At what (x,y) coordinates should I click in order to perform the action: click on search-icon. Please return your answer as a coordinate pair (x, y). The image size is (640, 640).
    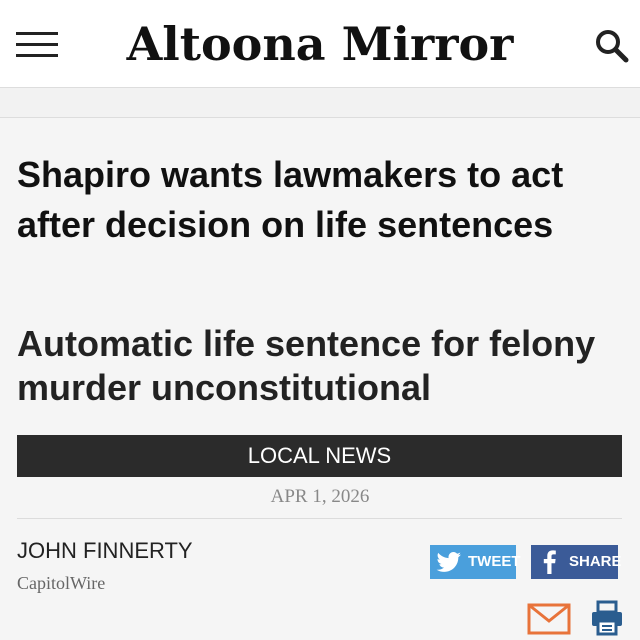
    Looking at the image, I should click on (612, 46).